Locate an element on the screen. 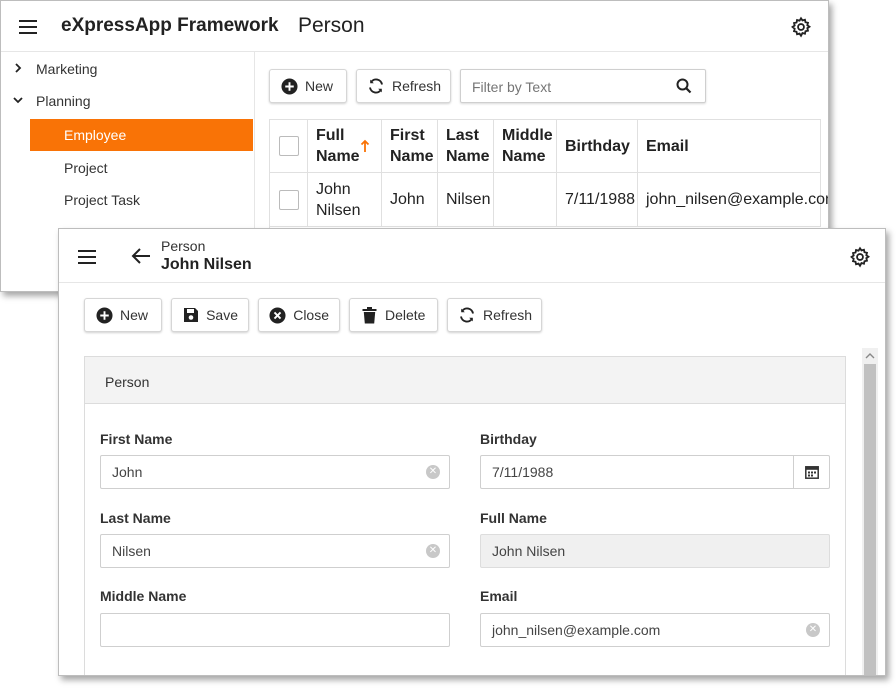 The image size is (896, 690). column-header-last-name: Last Name is located at coordinates (466, 146).